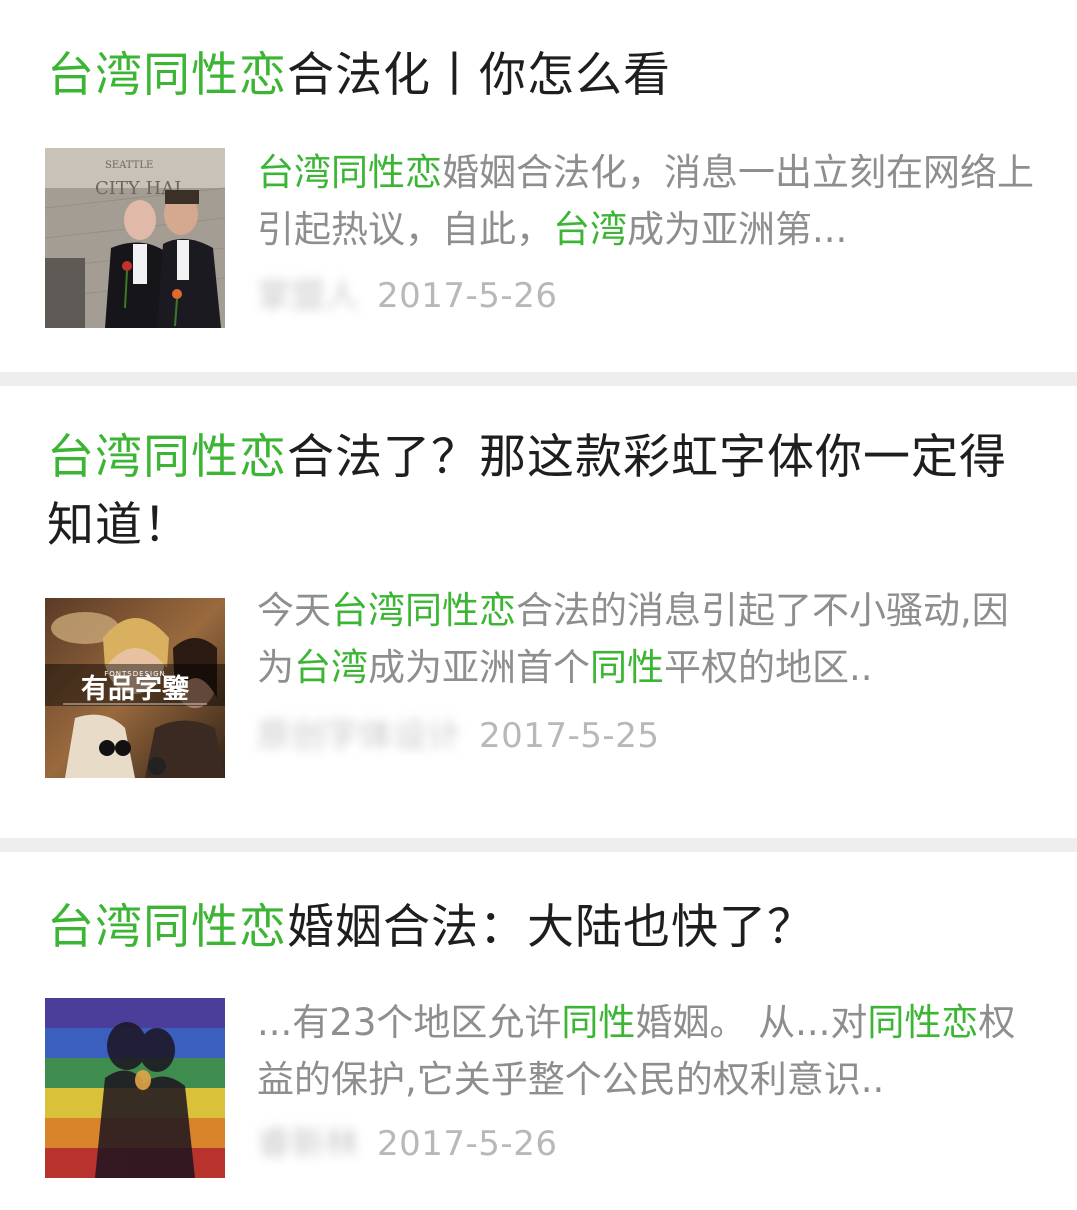  What do you see at coordinates (650, 639) in the screenshot?
I see `result-snippet: 今天台湾同性恋合法的消息引起了不小骚动,因为台湾成为亚洲首个同性平权的地区..` at bounding box center [650, 639].